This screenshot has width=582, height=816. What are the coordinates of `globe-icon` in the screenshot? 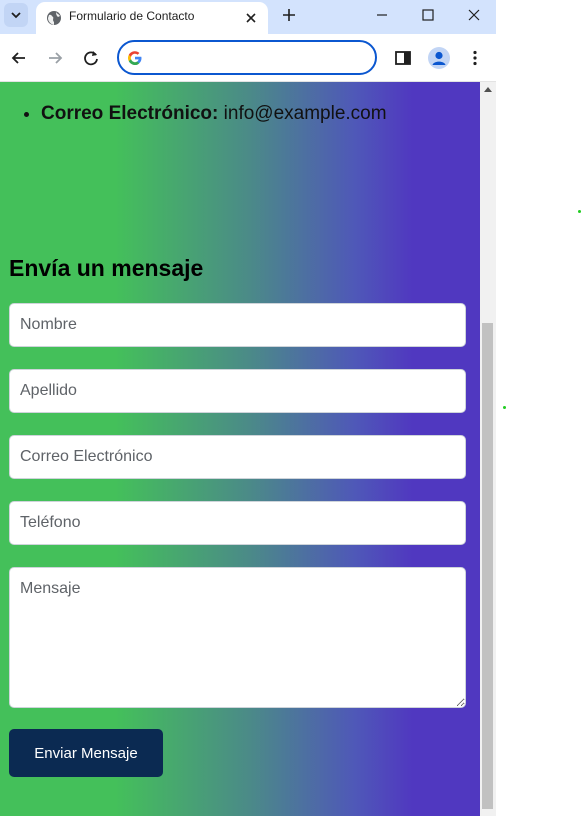 It's located at (54, 18).